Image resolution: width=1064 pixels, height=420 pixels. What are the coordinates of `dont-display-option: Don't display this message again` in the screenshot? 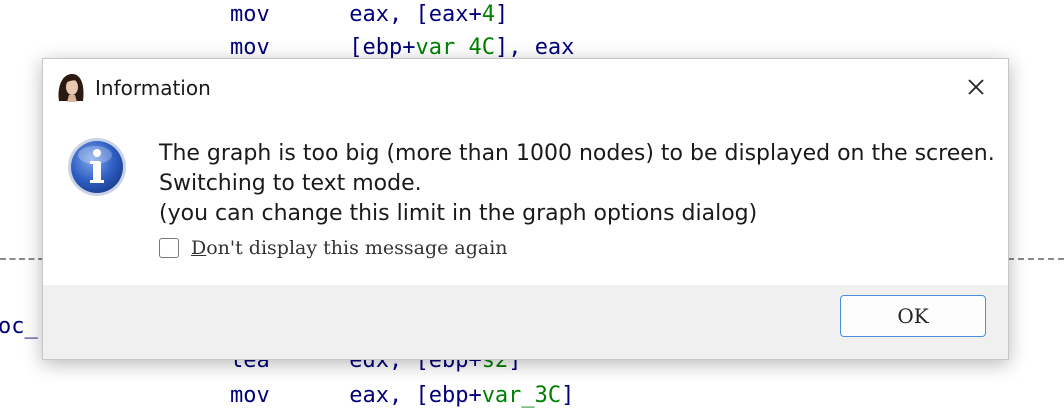 It's located at (333, 248).